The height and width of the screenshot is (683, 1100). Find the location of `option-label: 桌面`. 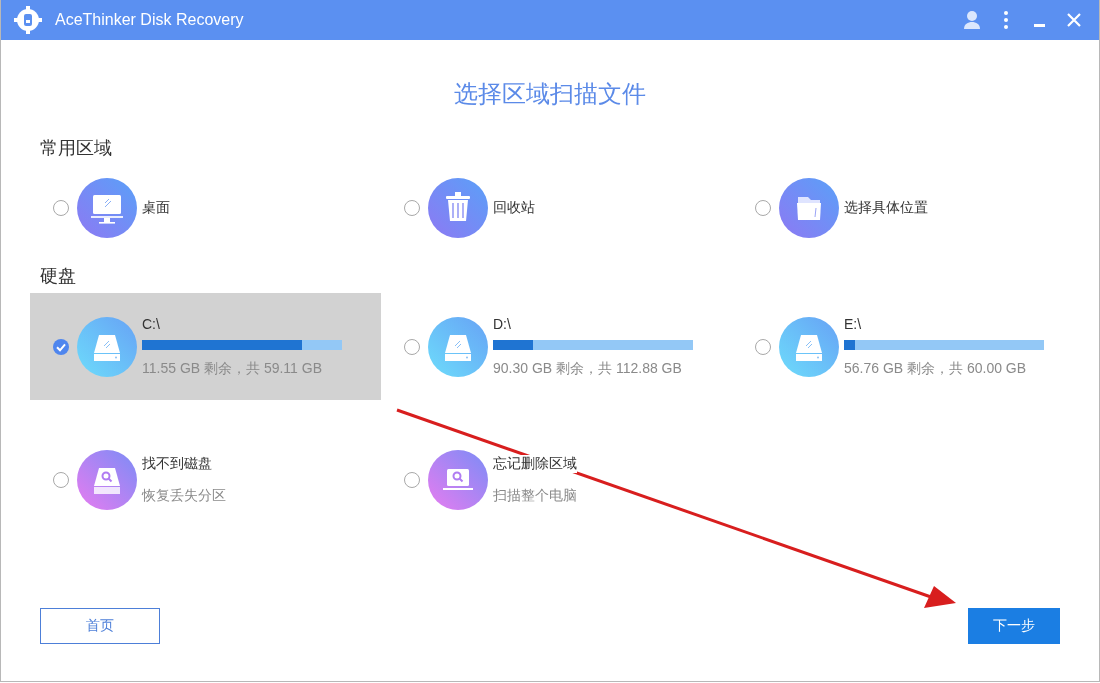

option-label: 桌面 is located at coordinates (156, 208).